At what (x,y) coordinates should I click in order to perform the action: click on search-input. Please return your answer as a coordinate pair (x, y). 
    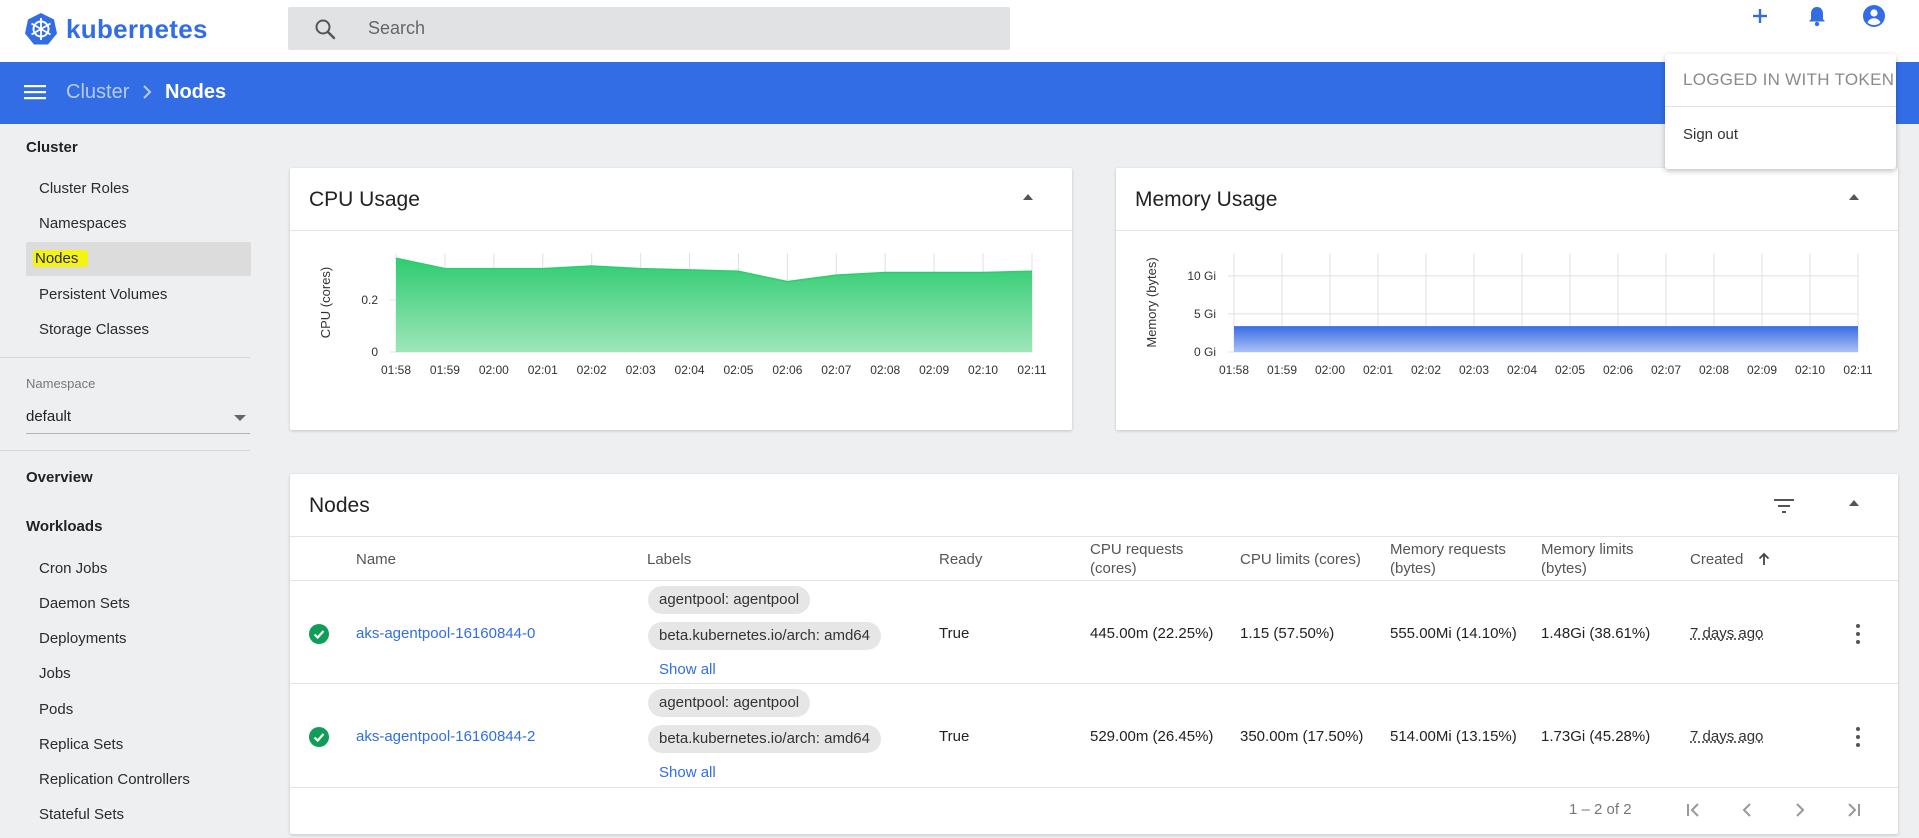
    Looking at the image, I should click on (678, 28).